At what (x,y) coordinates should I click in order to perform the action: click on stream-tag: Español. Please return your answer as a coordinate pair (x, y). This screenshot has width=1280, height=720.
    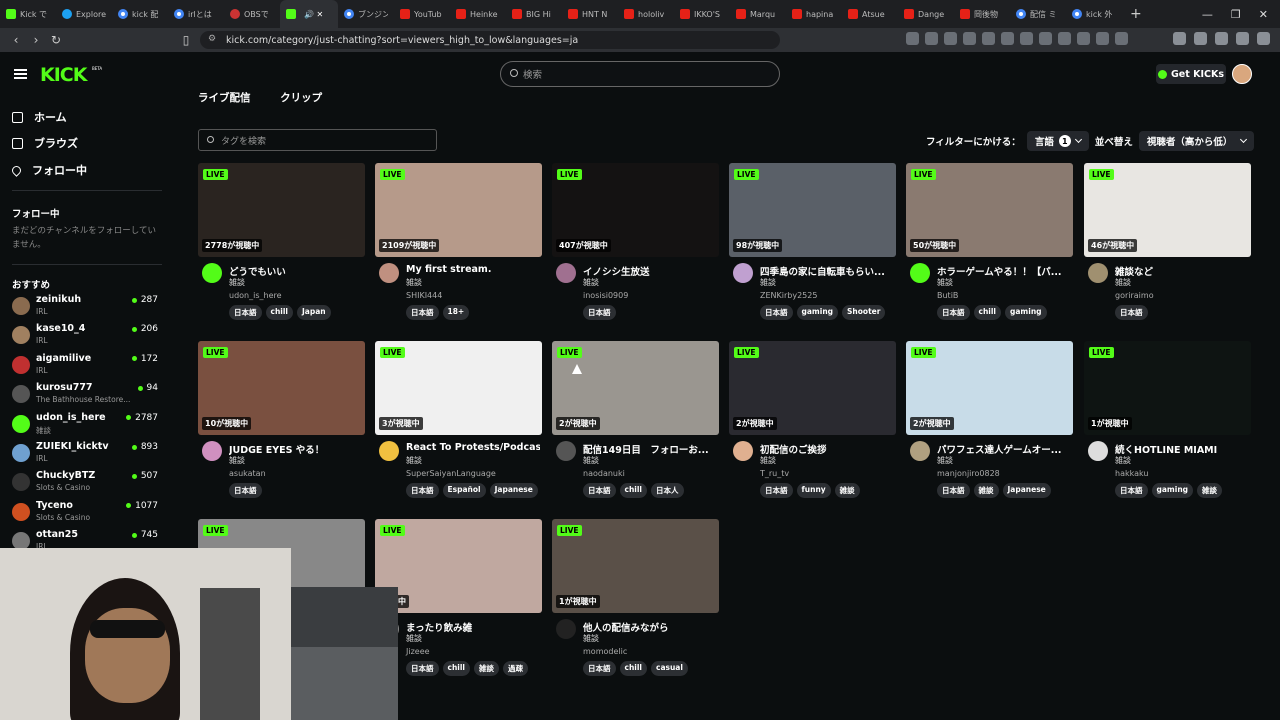
    Looking at the image, I should click on (464, 490).